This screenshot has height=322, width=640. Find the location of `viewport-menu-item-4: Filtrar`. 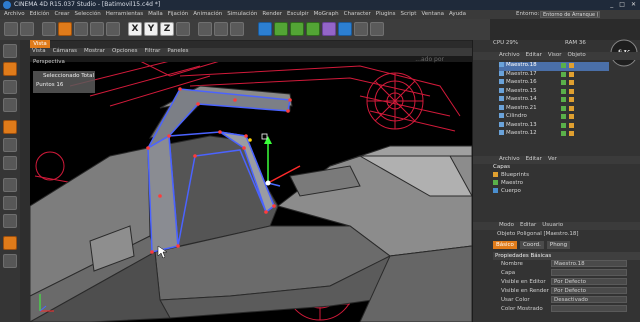

viewport-menu-item-4: Filtrar is located at coordinates (153, 51).